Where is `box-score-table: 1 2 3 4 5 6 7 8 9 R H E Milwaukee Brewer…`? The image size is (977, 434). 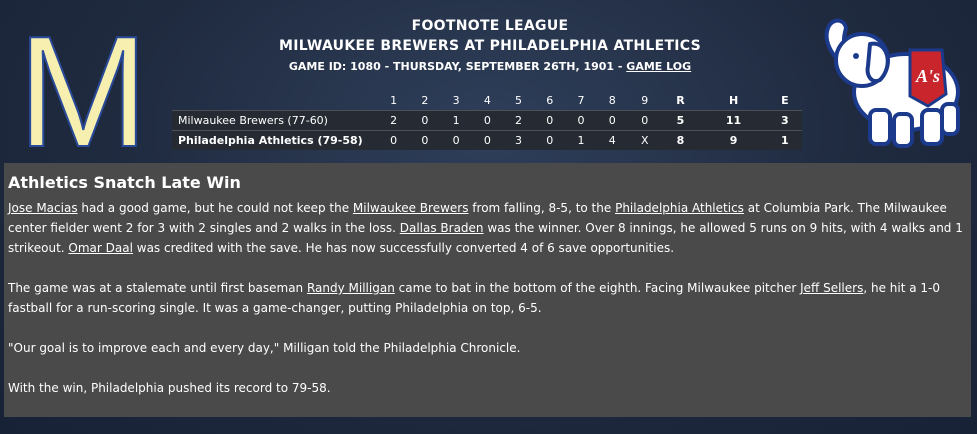 box-score-table: 1 2 3 4 5 6 7 8 9 R H E Milwaukee Brewer… is located at coordinates (487, 120).